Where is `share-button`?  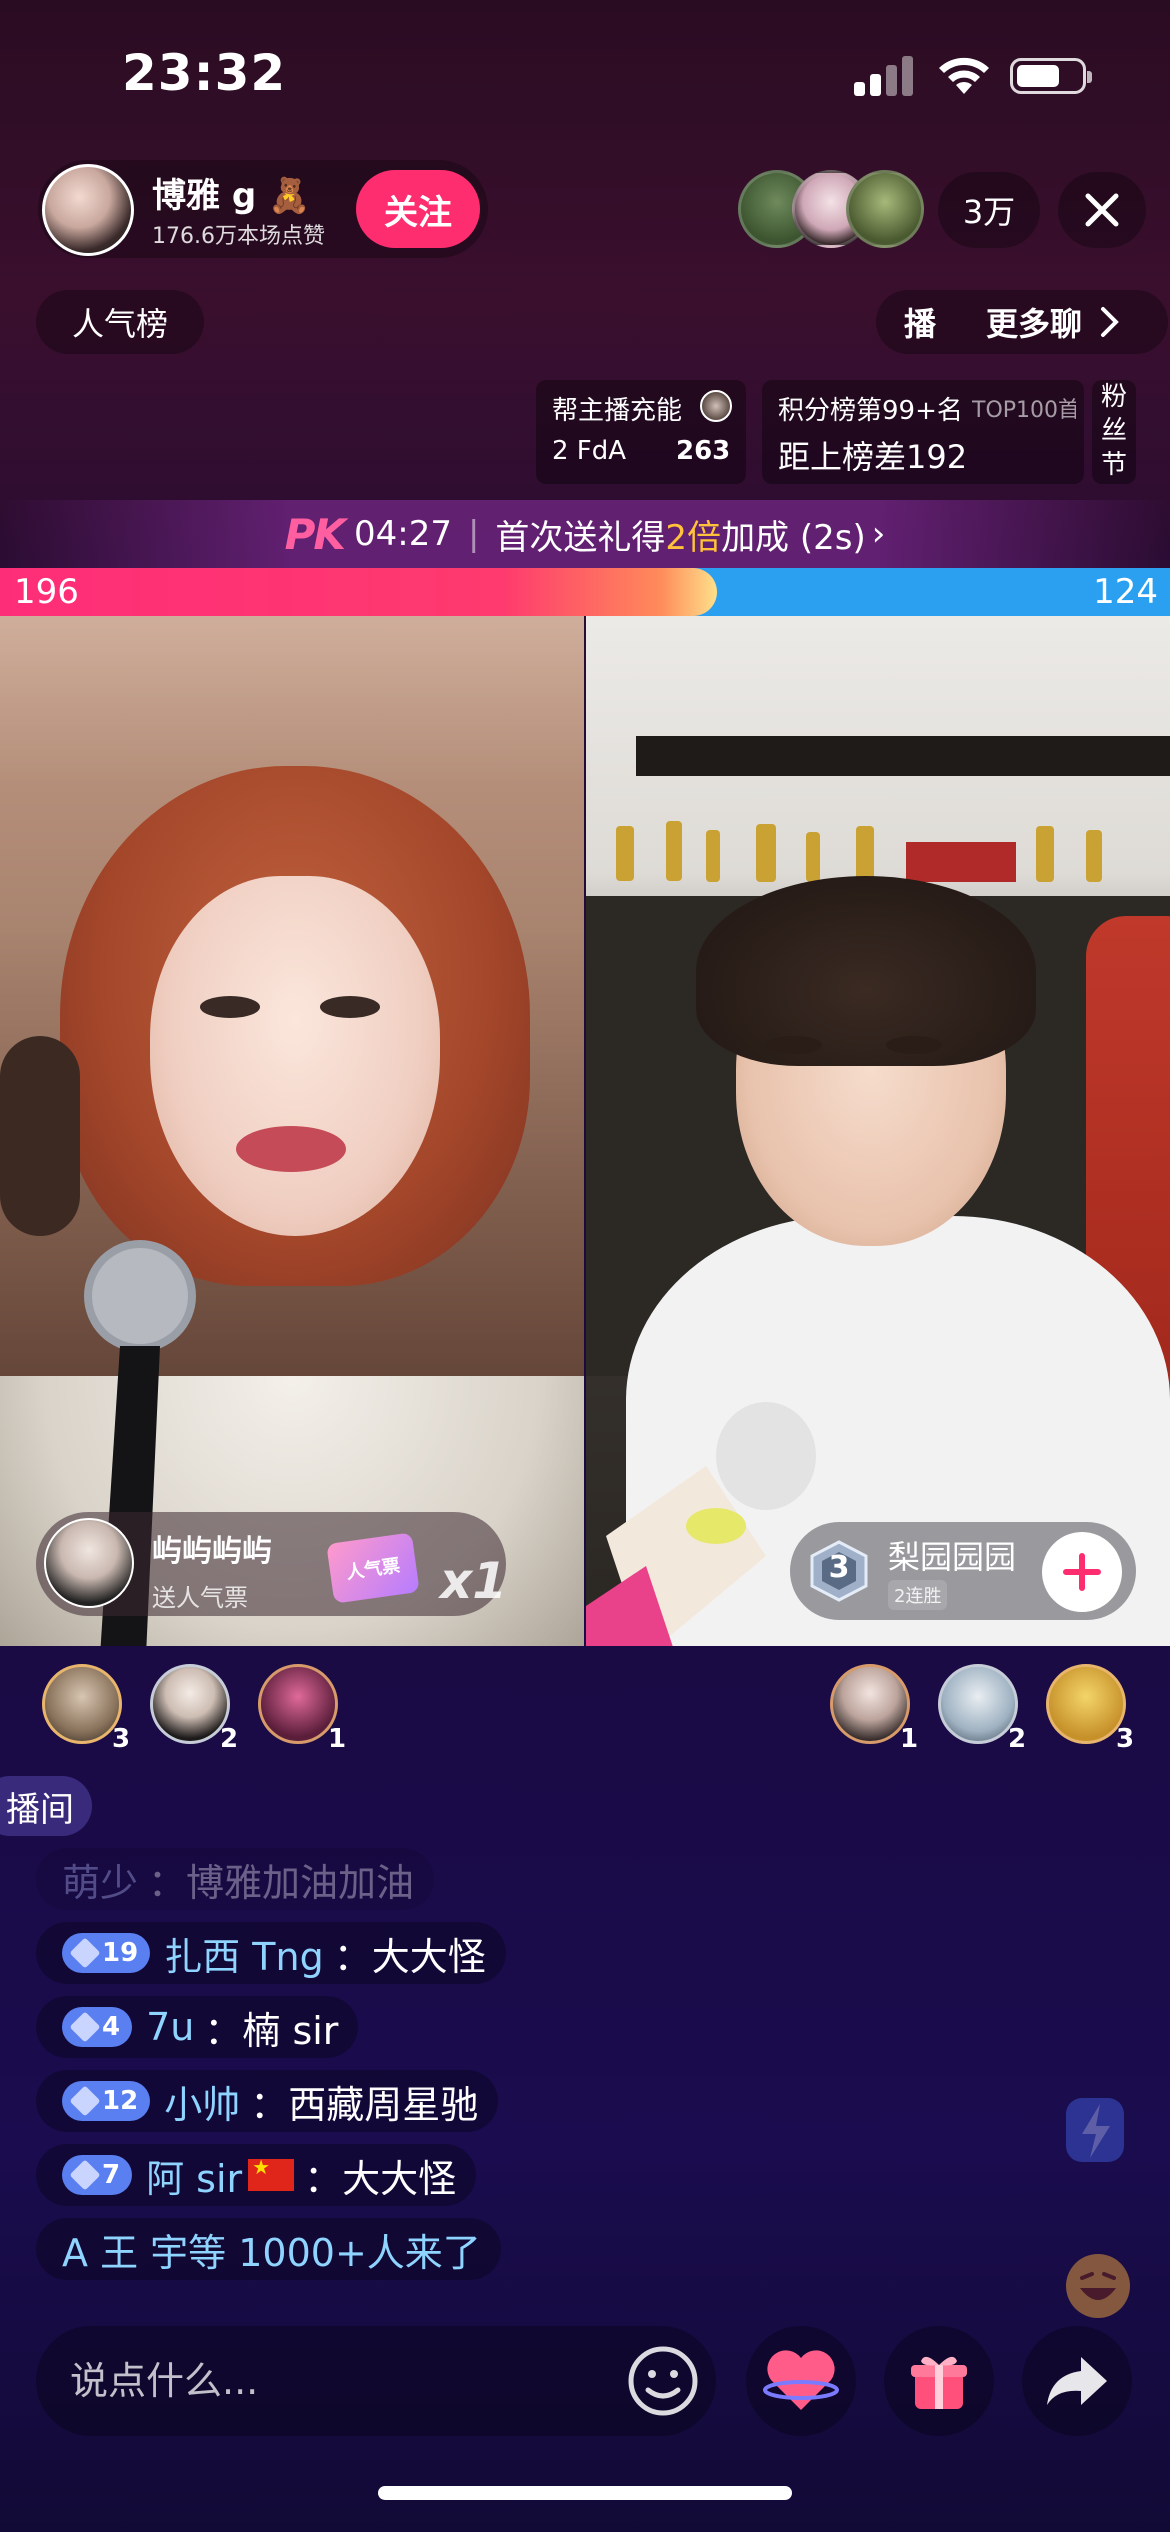
share-button is located at coordinates (1077, 2381).